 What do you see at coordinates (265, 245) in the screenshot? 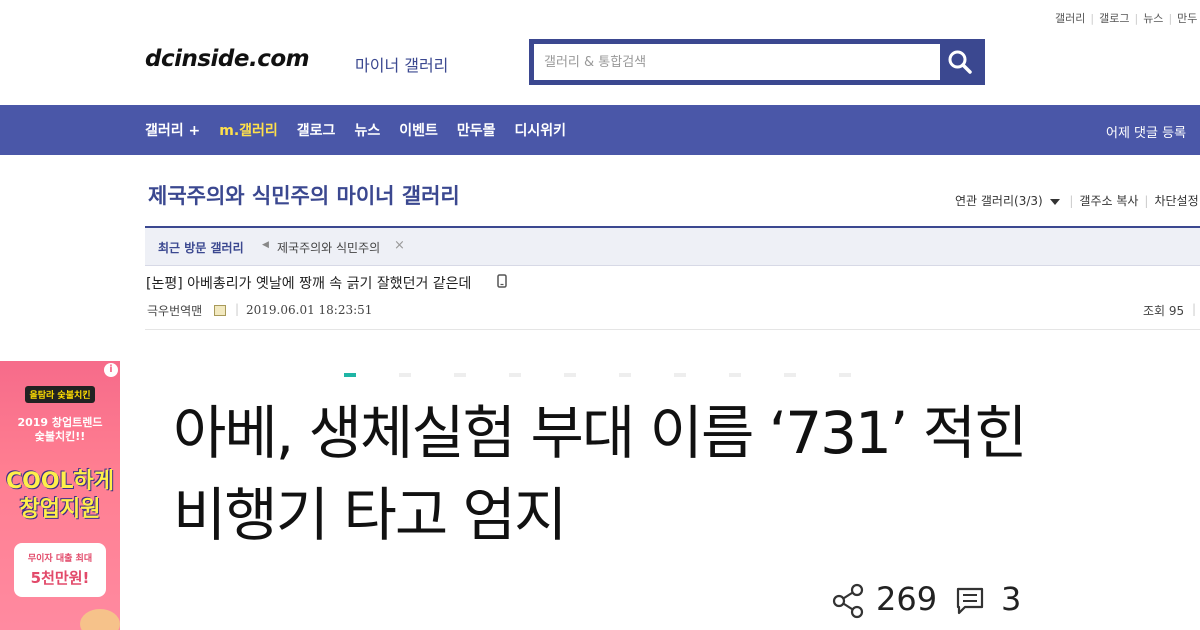
I see `chevron-left-icon: ◀` at bounding box center [265, 245].